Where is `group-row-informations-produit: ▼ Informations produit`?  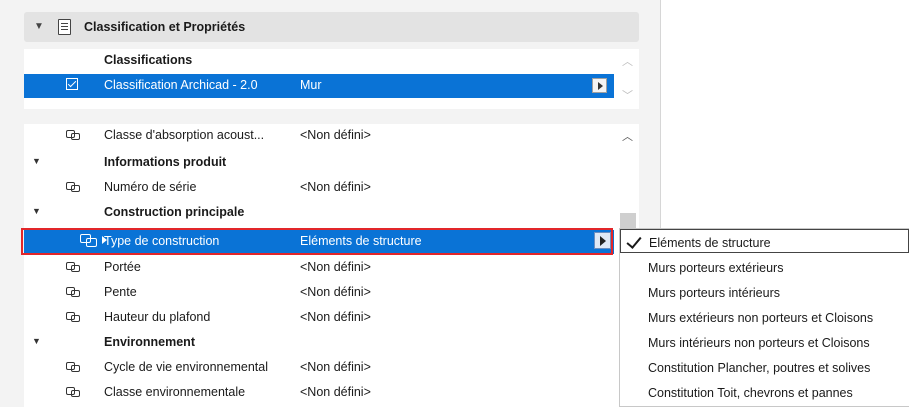
group-row-informations-produit: ▼ Informations produit is located at coordinates (331, 162).